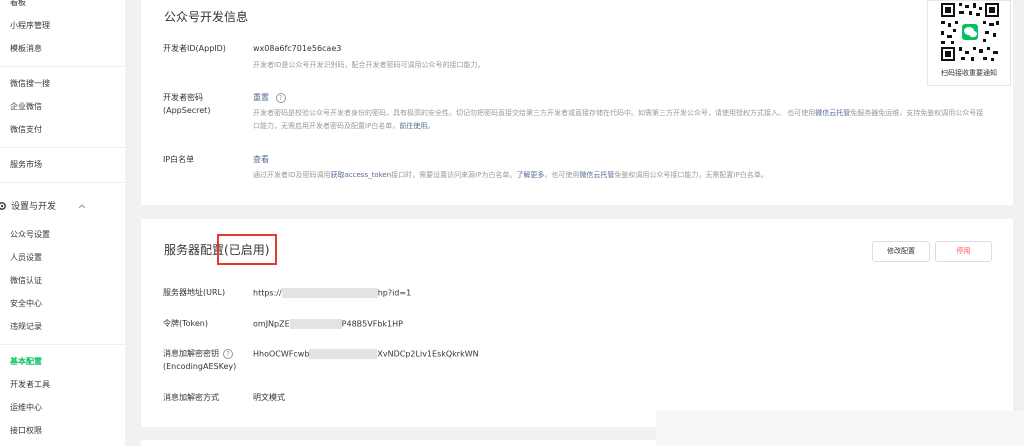 The width and height of the screenshot is (1024, 446). Describe the element at coordinates (199, 360) in the screenshot. I see `aeskey-label: 消息加解密密钥? (EncodingAESKey)` at that location.